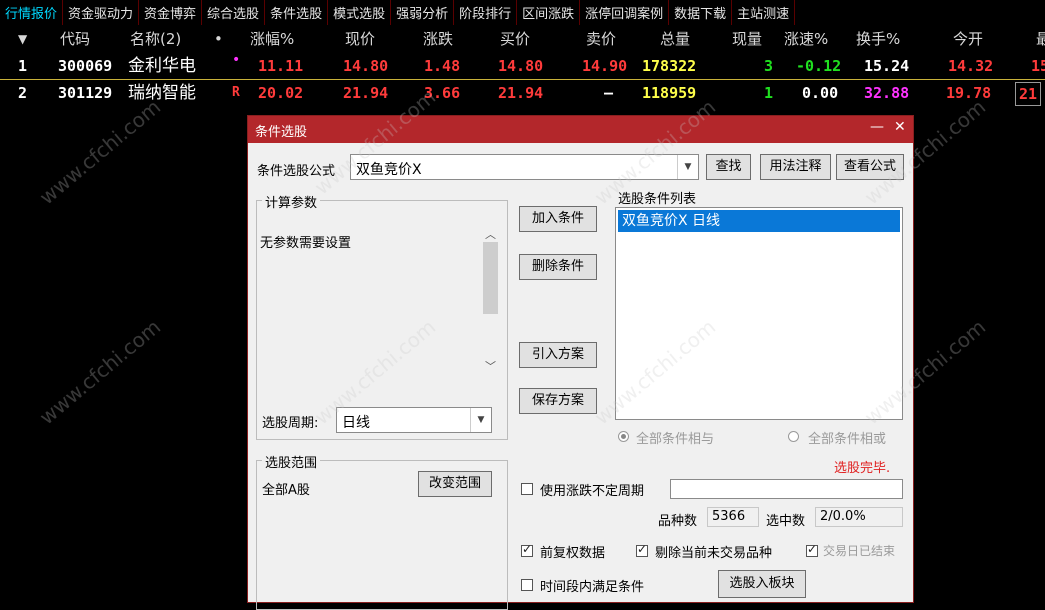 The width and height of the screenshot is (1045, 610). What do you see at coordinates (762, 584) in the screenshot?
I see `select-to-block-button: 选股入板块` at bounding box center [762, 584].